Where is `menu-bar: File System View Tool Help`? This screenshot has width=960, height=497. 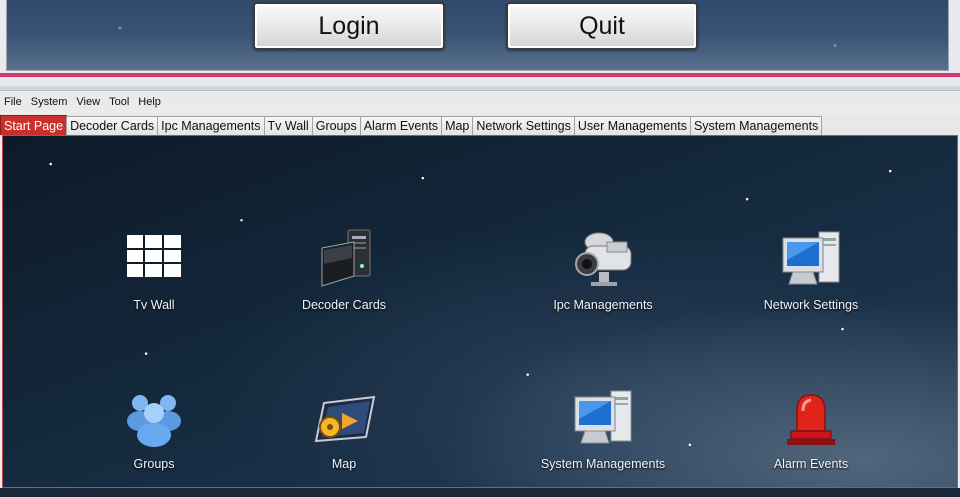
menu-bar: File System View Tool Help is located at coordinates (480, 101).